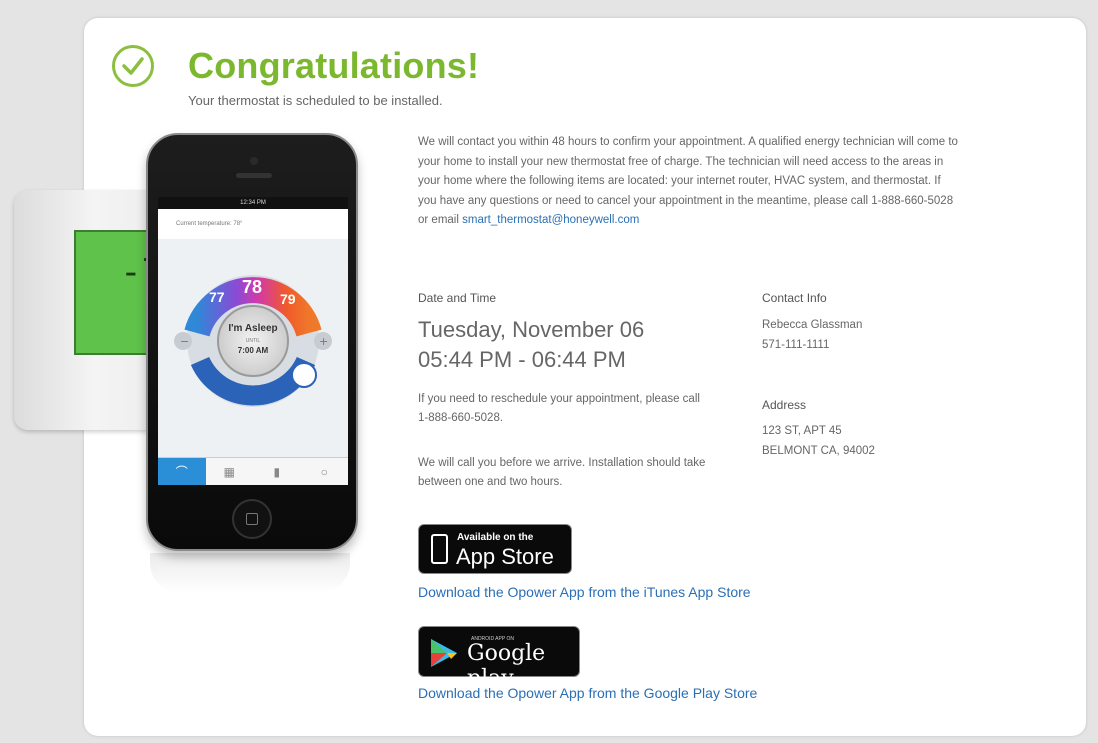  Describe the element at coordinates (182, 471) in the screenshot. I see `home-tab-icon: ⌒` at that location.